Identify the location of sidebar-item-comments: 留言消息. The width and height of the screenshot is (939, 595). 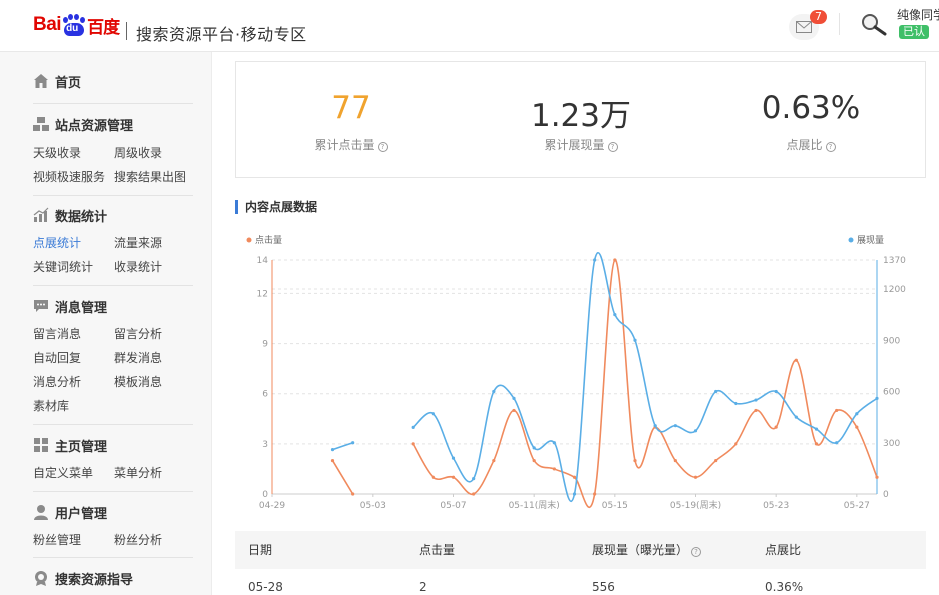
(57, 333).